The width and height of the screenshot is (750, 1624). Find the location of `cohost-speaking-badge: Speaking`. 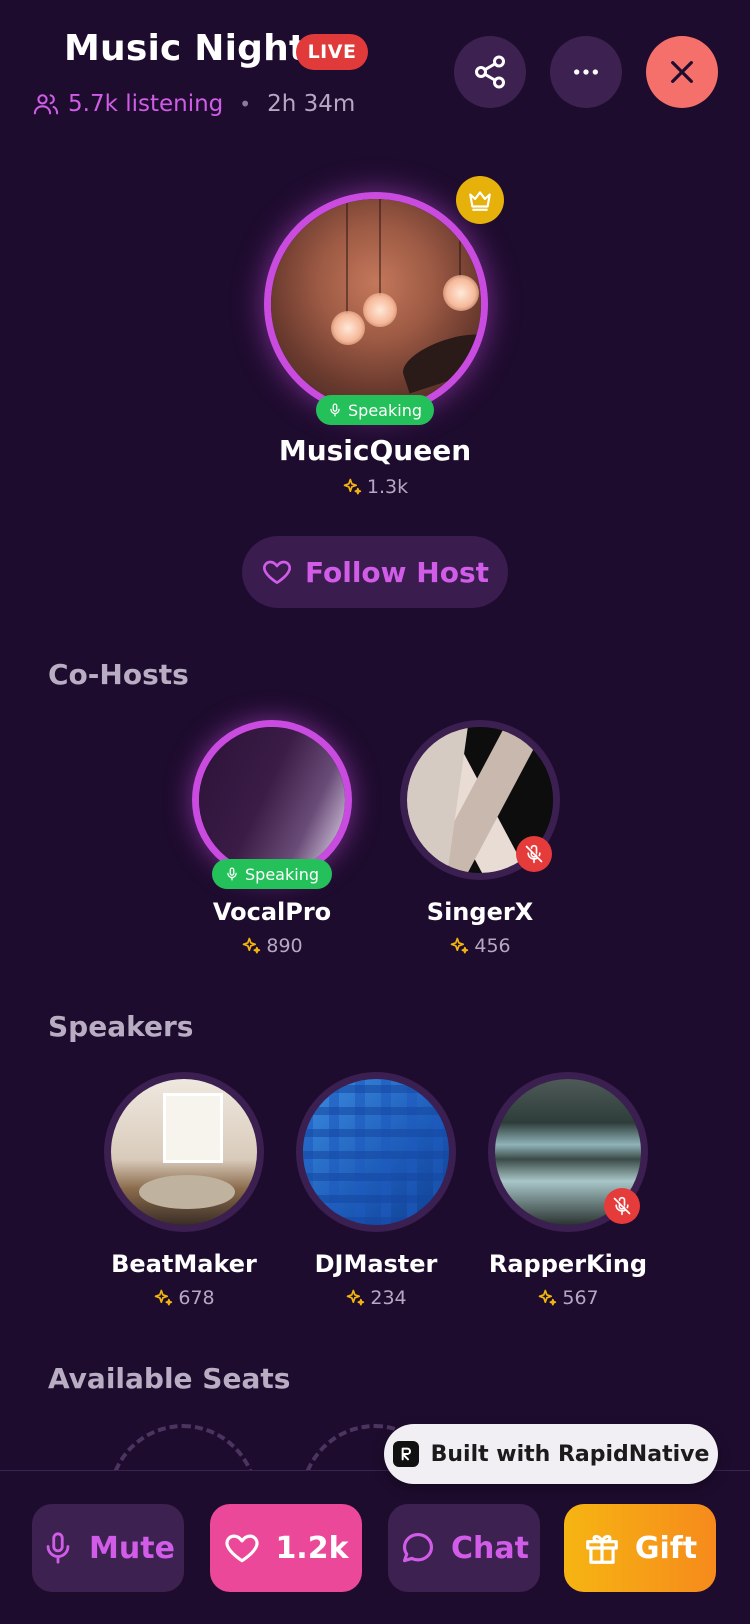

cohost-speaking-badge: Speaking is located at coordinates (272, 874).